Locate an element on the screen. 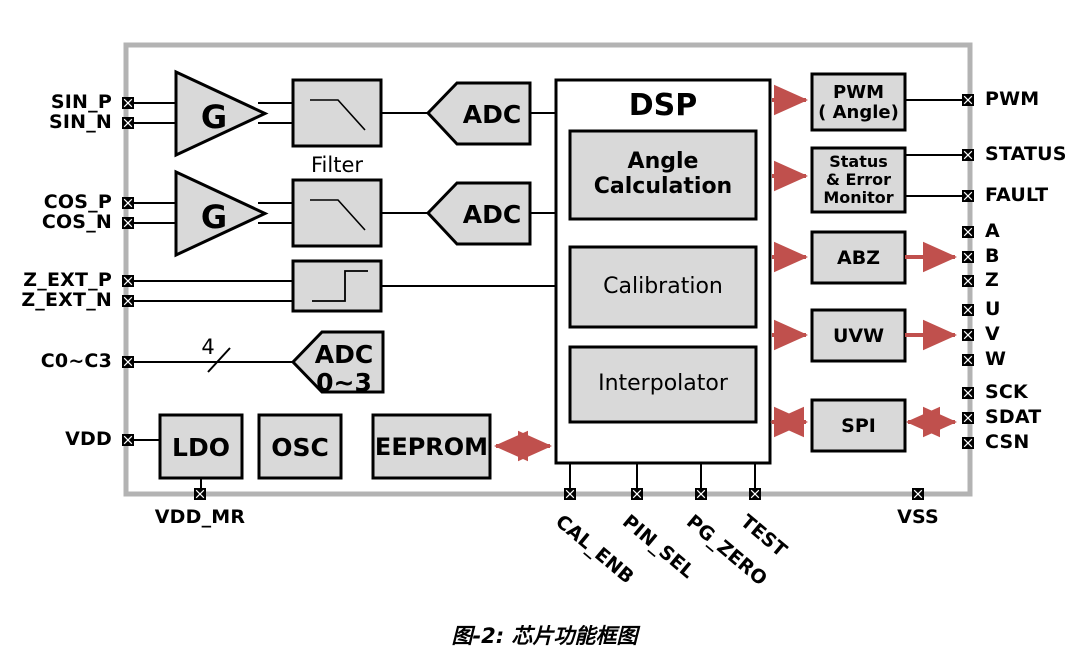 This screenshot has height=657, width=1089. pin-label-b: B is located at coordinates (992, 256).